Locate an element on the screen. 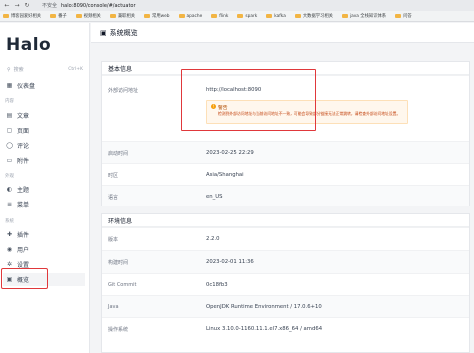 The height and width of the screenshot is (353, 474). row-value: 2.2.0 is located at coordinates (213, 239).